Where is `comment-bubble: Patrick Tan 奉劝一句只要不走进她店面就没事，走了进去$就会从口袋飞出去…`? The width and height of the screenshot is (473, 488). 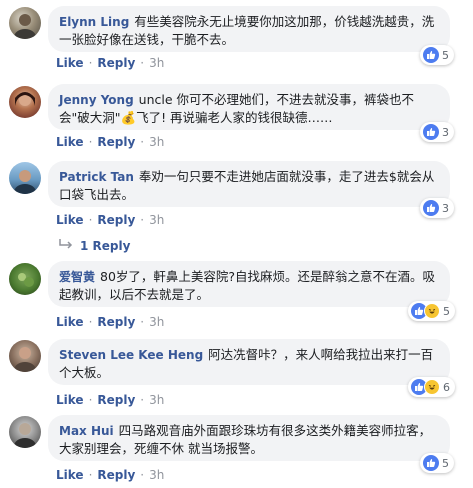
comment-bubble: Patrick Tan 奉劝一句只要不走进她店面就没事，走了进去$就会从口袋飞出去… is located at coordinates (249, 184).